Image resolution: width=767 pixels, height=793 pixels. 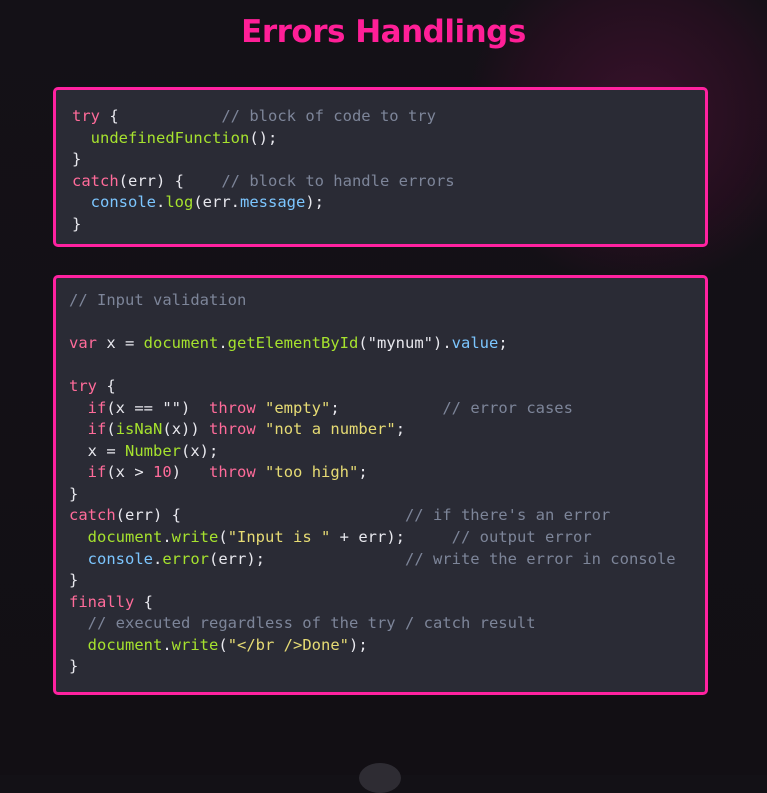 What do you see at coordinates (540, 558) in the screenshot?
I see `code-token: // write the error in console` at bounding box center [540, 558].